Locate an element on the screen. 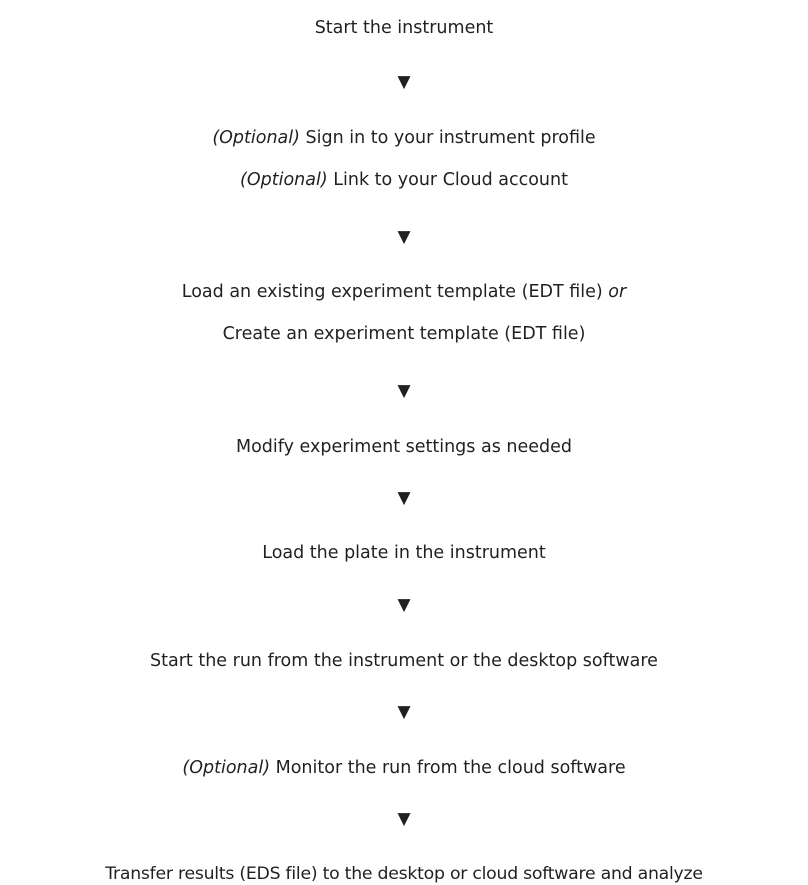 The image size is (808, 885). step-load-plate: Load the plate in the instrument is located at coordinates (404, 553).